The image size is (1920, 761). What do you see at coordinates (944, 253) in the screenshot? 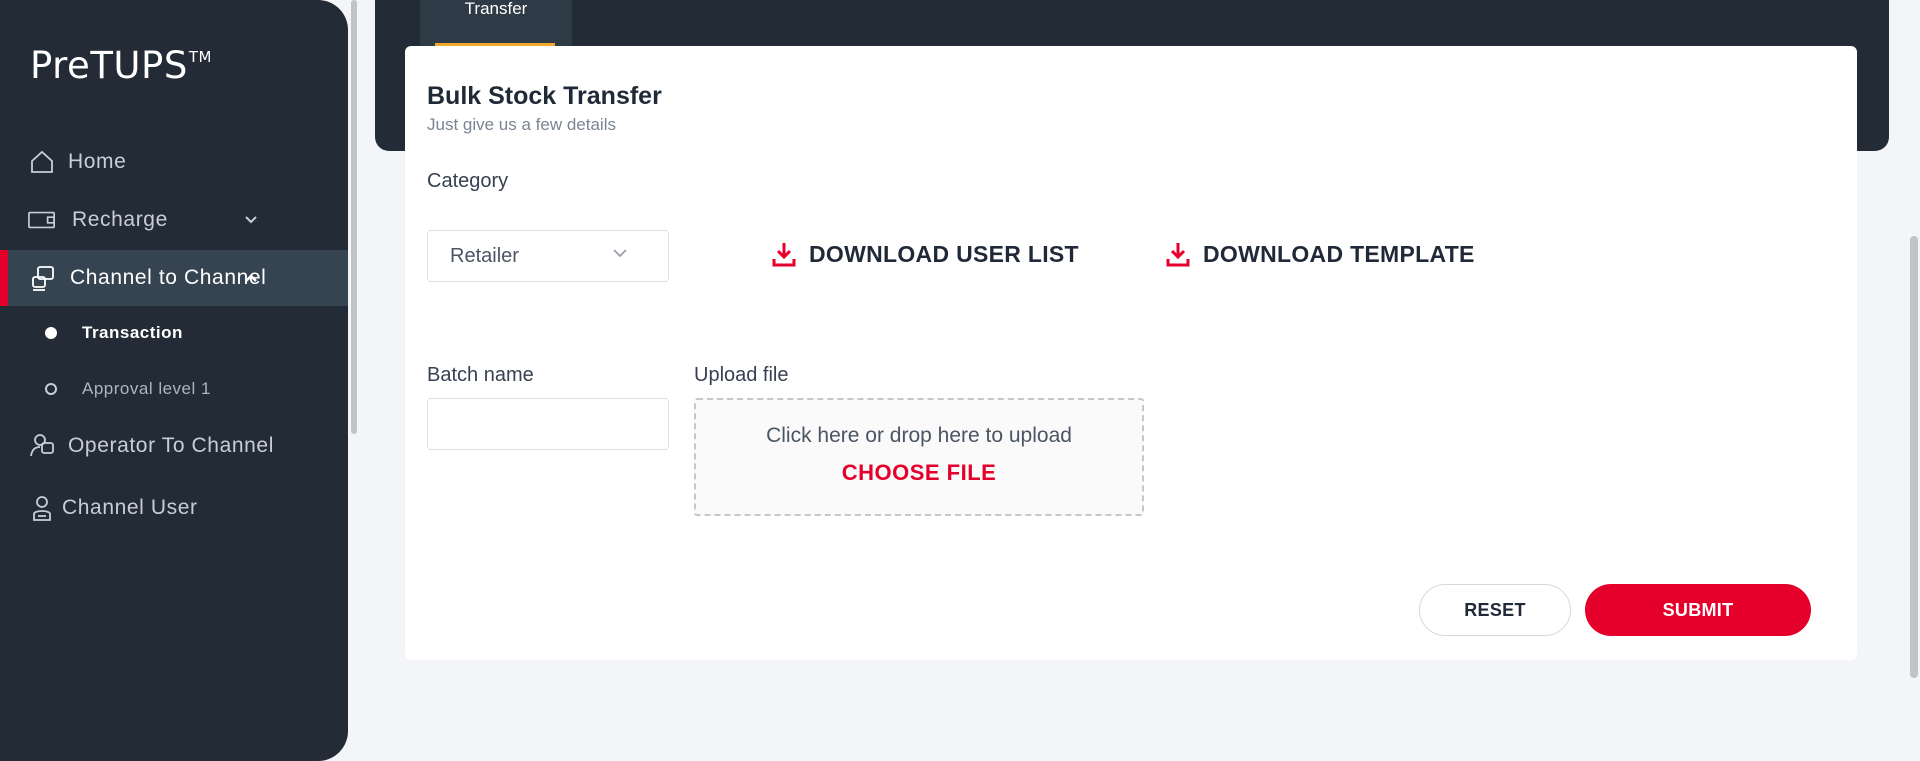
I see `download-user-list-label: DOWNLOAD USER LIST` at bounding box center [944, 253].